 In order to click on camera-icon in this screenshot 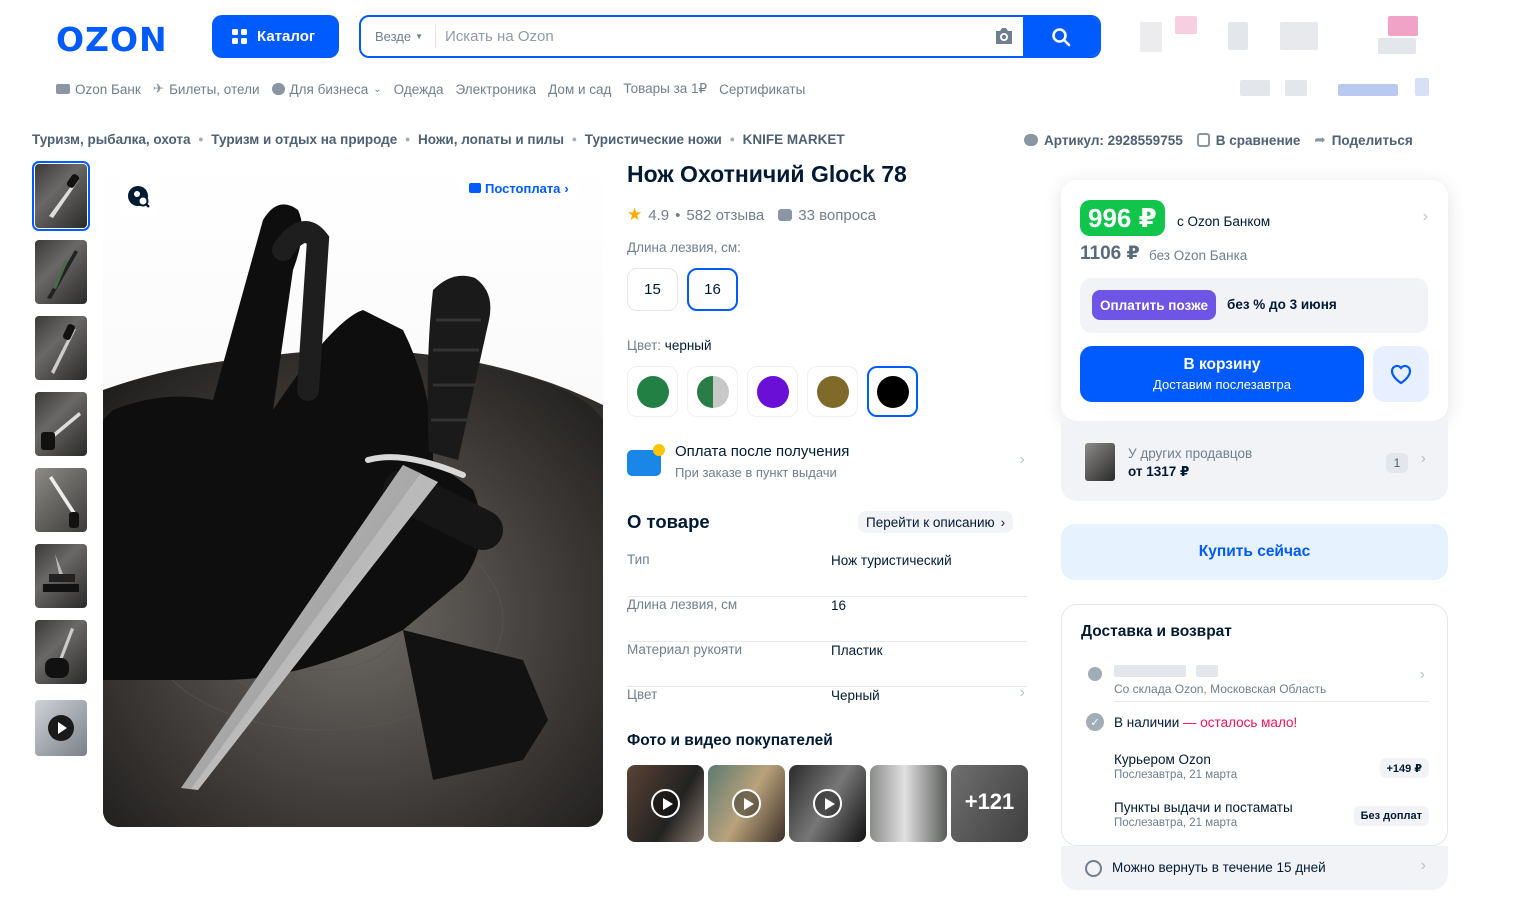, I will do `click(1004, 36)`.